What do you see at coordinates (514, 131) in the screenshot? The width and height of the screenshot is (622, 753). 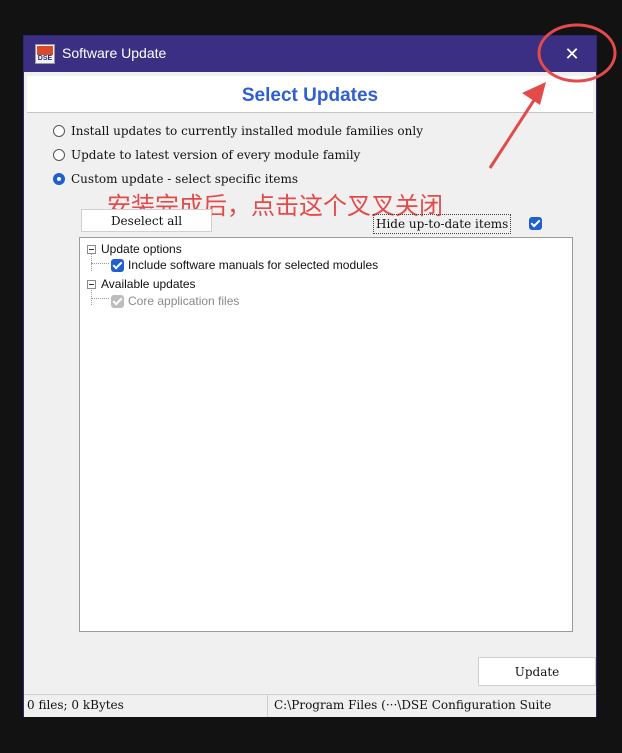 I see `annotation-arrow-shaft` at bounding box center [514, 131].